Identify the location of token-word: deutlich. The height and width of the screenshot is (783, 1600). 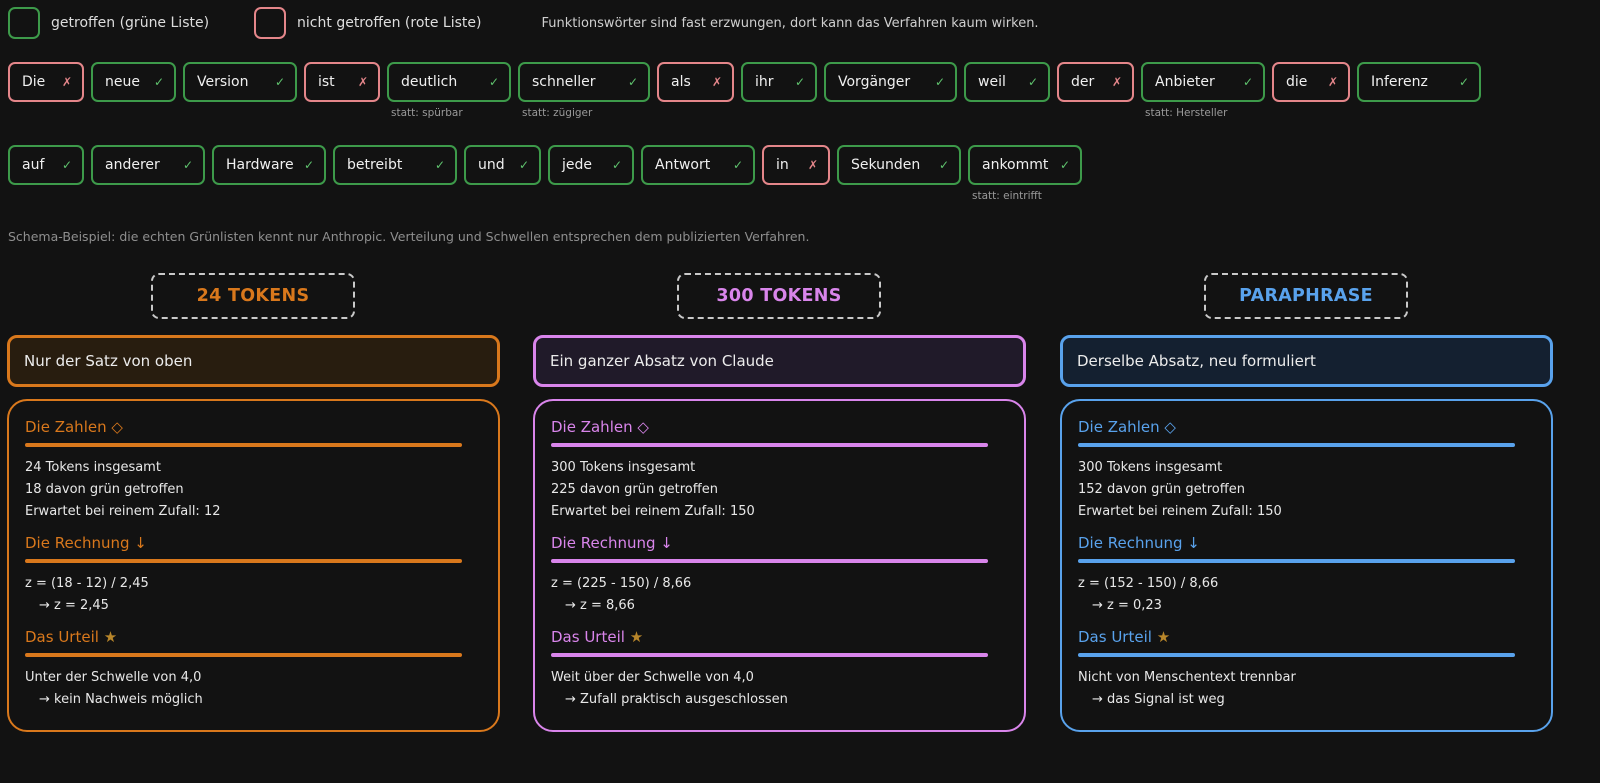
(429, 82).